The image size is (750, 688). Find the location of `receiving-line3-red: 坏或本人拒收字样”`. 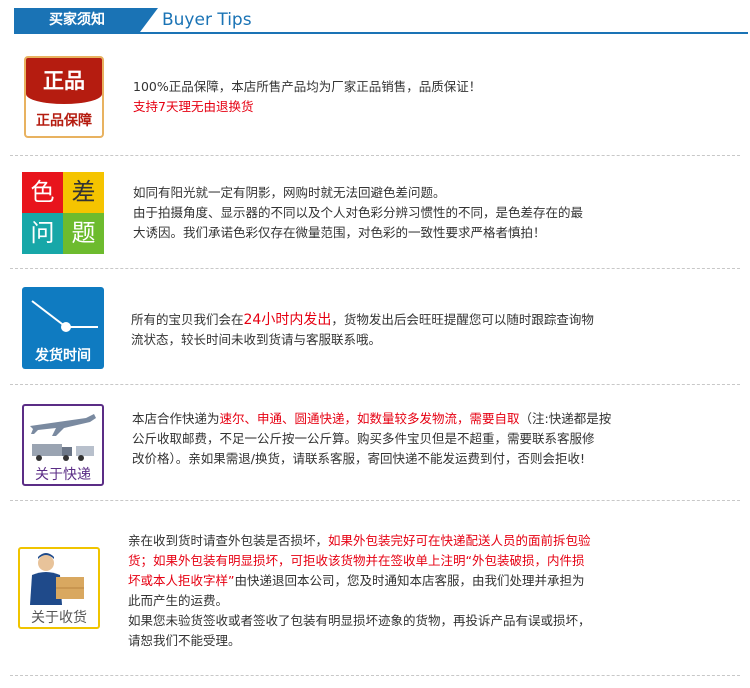

receiving-line3-red: 坏或本人拒收字样” is located at coordinates (181, 580).